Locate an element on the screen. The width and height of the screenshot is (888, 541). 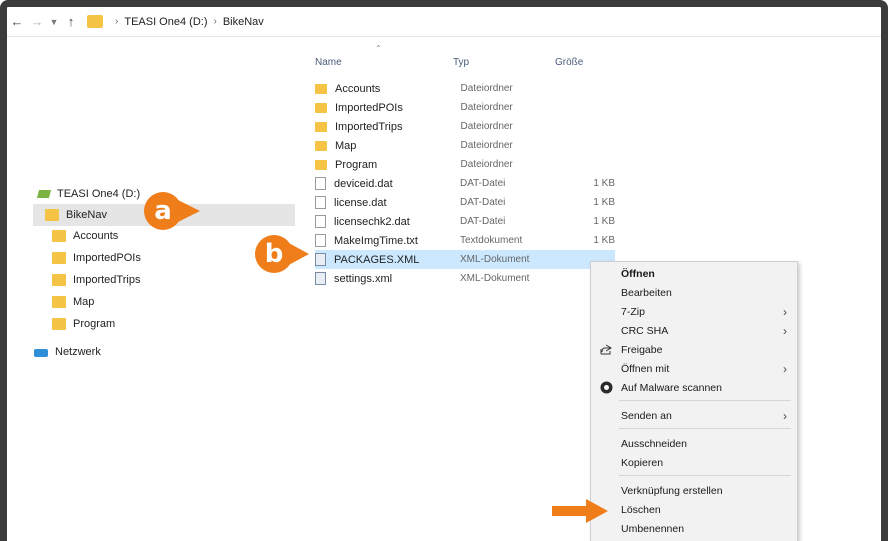
callout-badge-b: b is located at coordinates (283, 254).